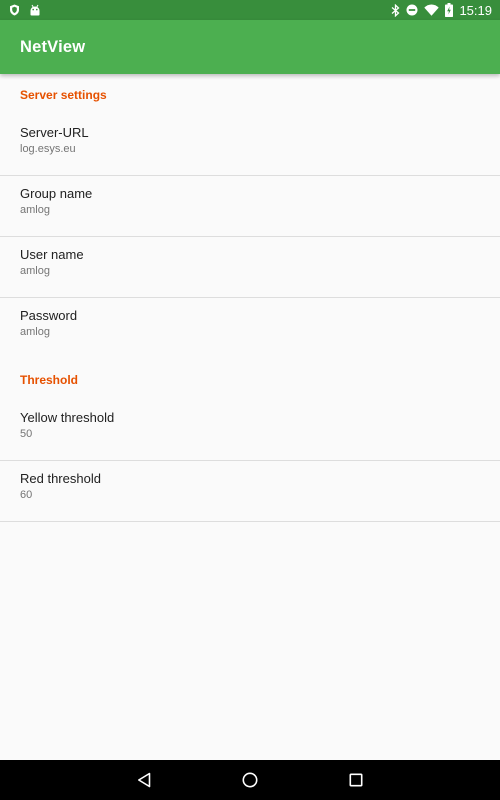 The height and width of the screenshot is (800, 500). I want to click on pref-summary: log.esys.eu, so click(48, 149).